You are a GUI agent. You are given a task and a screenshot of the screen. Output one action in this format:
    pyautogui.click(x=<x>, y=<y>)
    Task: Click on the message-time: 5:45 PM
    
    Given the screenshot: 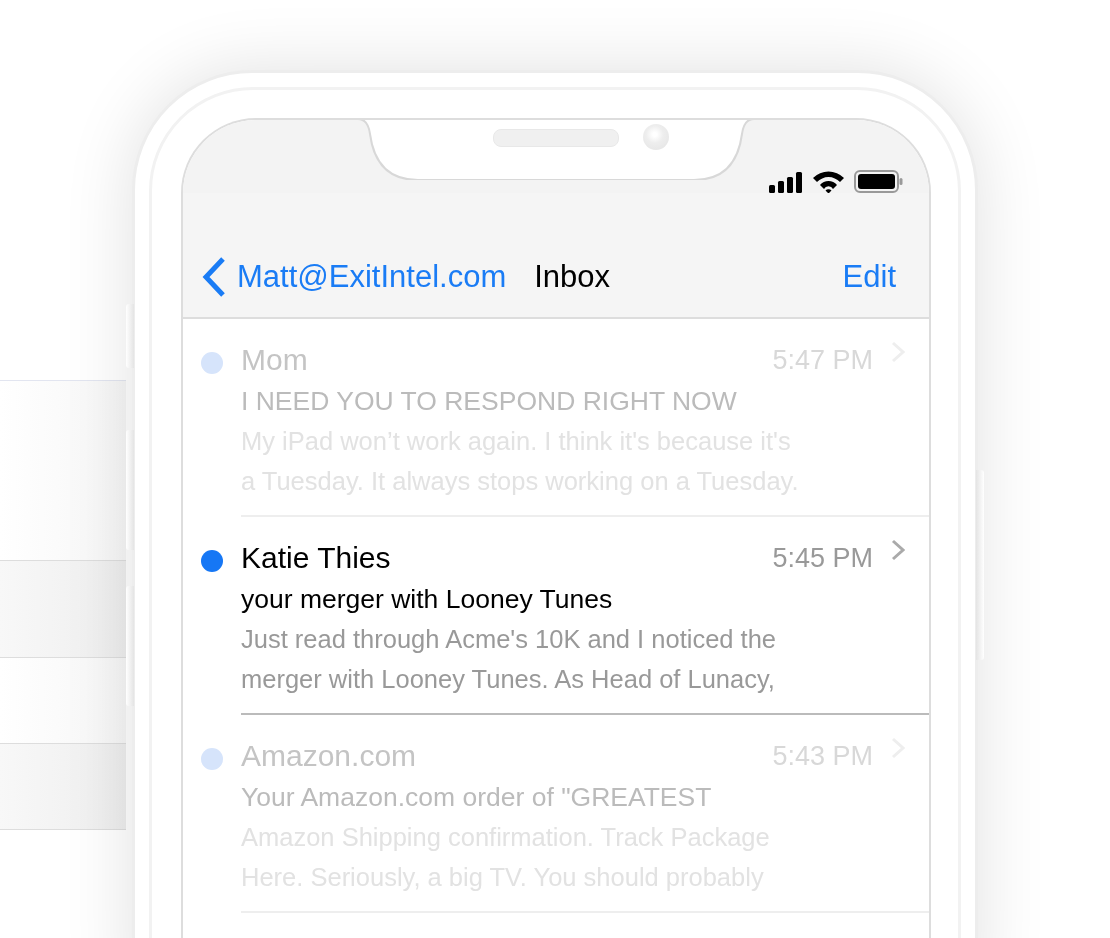 What is the action you would take?
    pyautogui.click(x=822, y=558)
    